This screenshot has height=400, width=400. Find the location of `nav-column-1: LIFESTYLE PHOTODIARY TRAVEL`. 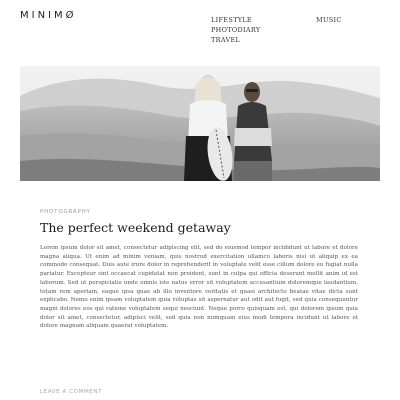

nav-column-1: LIFESTYLE PHOTODIARY TRAVEL is located at coordinates (236, 30).